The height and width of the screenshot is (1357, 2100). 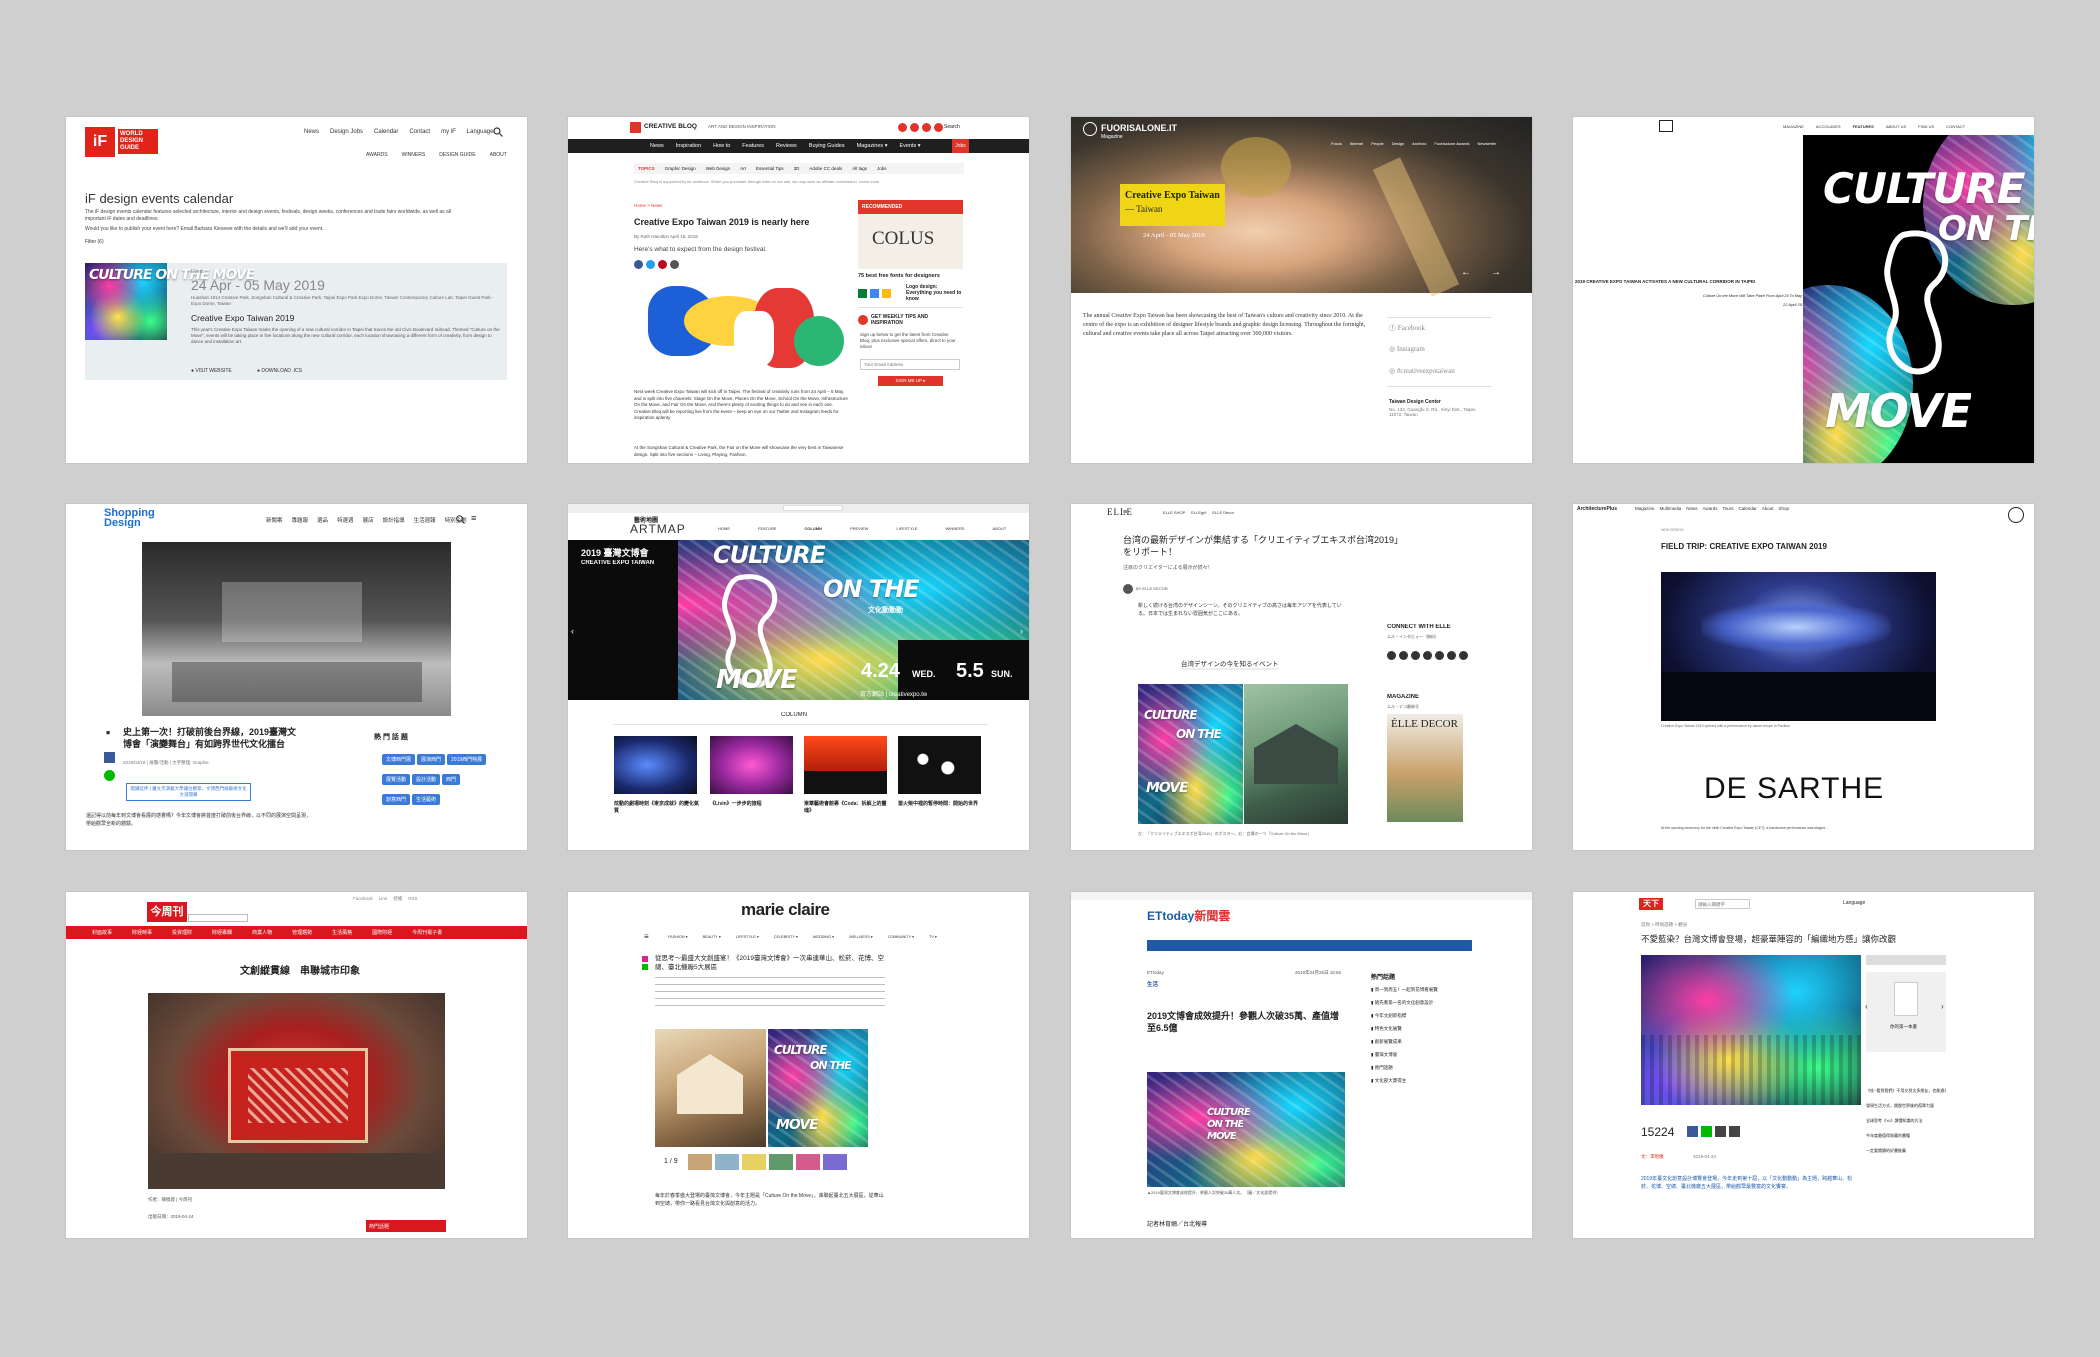 I want to click on fs-nav-people: People, so click(x=1377, y=143).